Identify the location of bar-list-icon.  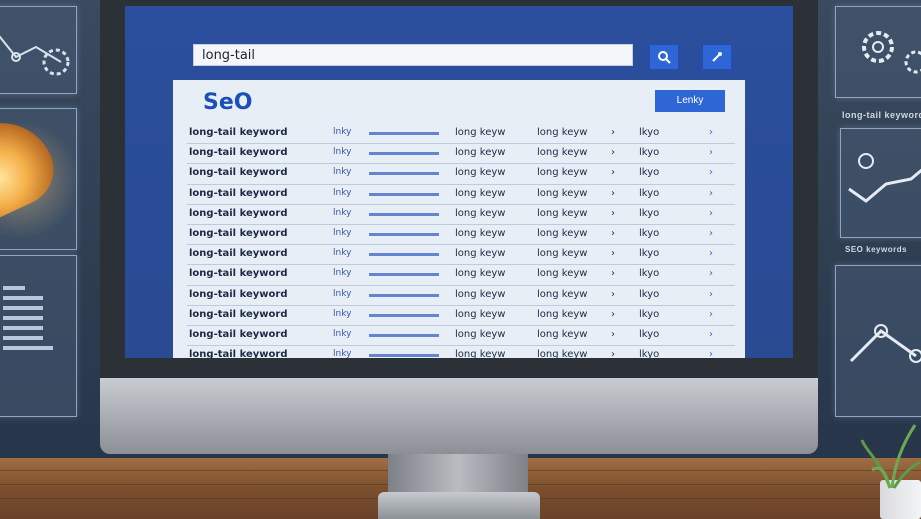
(28, 318).